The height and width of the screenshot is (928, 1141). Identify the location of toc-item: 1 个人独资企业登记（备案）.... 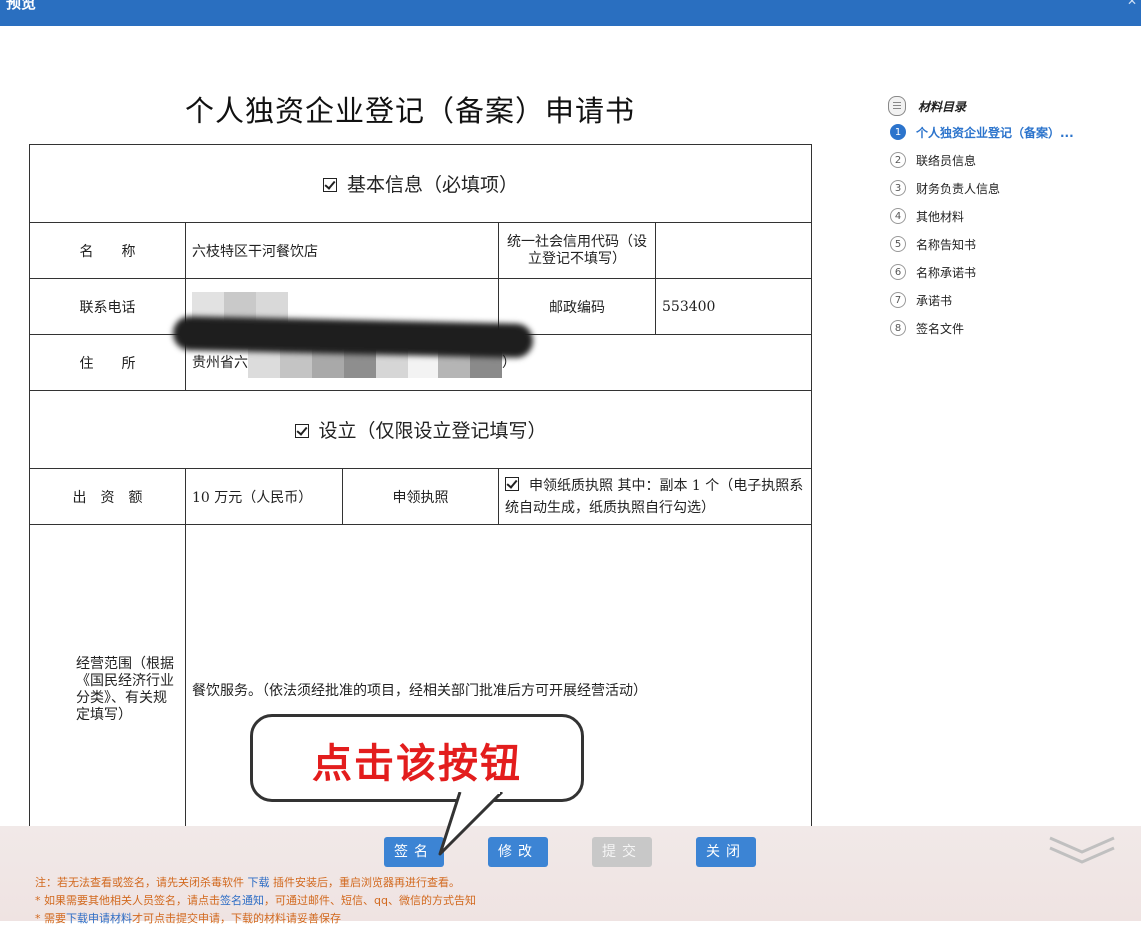
(981, 132).